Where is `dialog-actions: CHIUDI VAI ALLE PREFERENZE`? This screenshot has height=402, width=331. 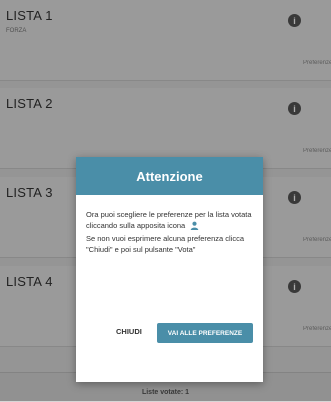 dialog-actions: CHIUDI VAI ALLE PREFERENZE is located at coordinates (169, 334).